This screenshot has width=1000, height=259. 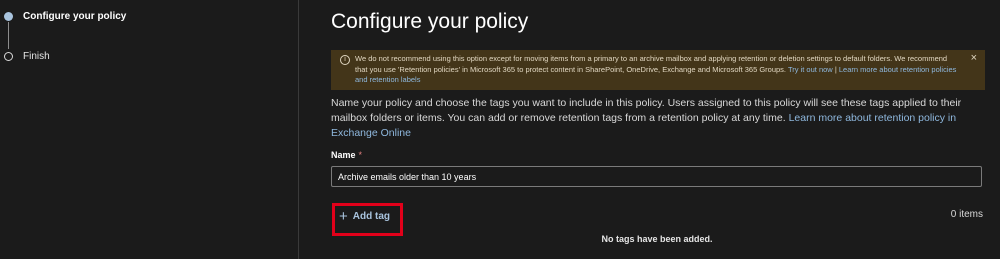 I want to click on plus-icon: +, so click(x=343, y=216).